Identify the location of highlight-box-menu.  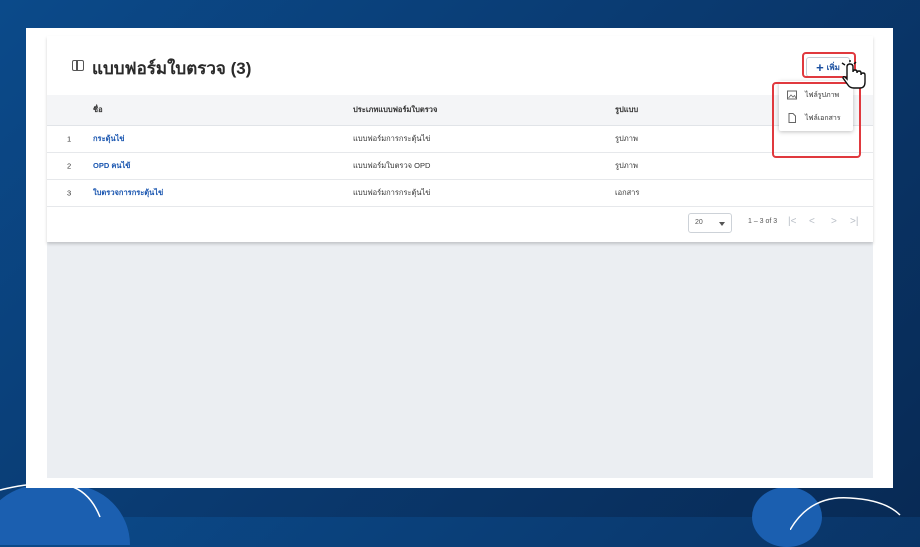
(816, 120).